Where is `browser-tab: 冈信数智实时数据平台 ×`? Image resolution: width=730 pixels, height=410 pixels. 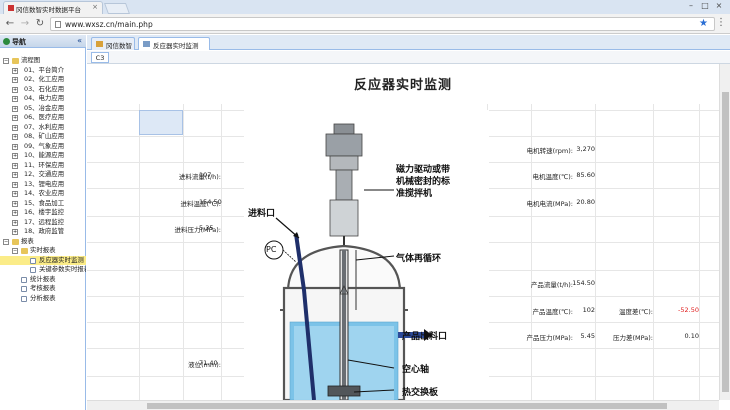
browser-tab: 冈信数智实时数据平台 × is located at coordinates (53, 7).